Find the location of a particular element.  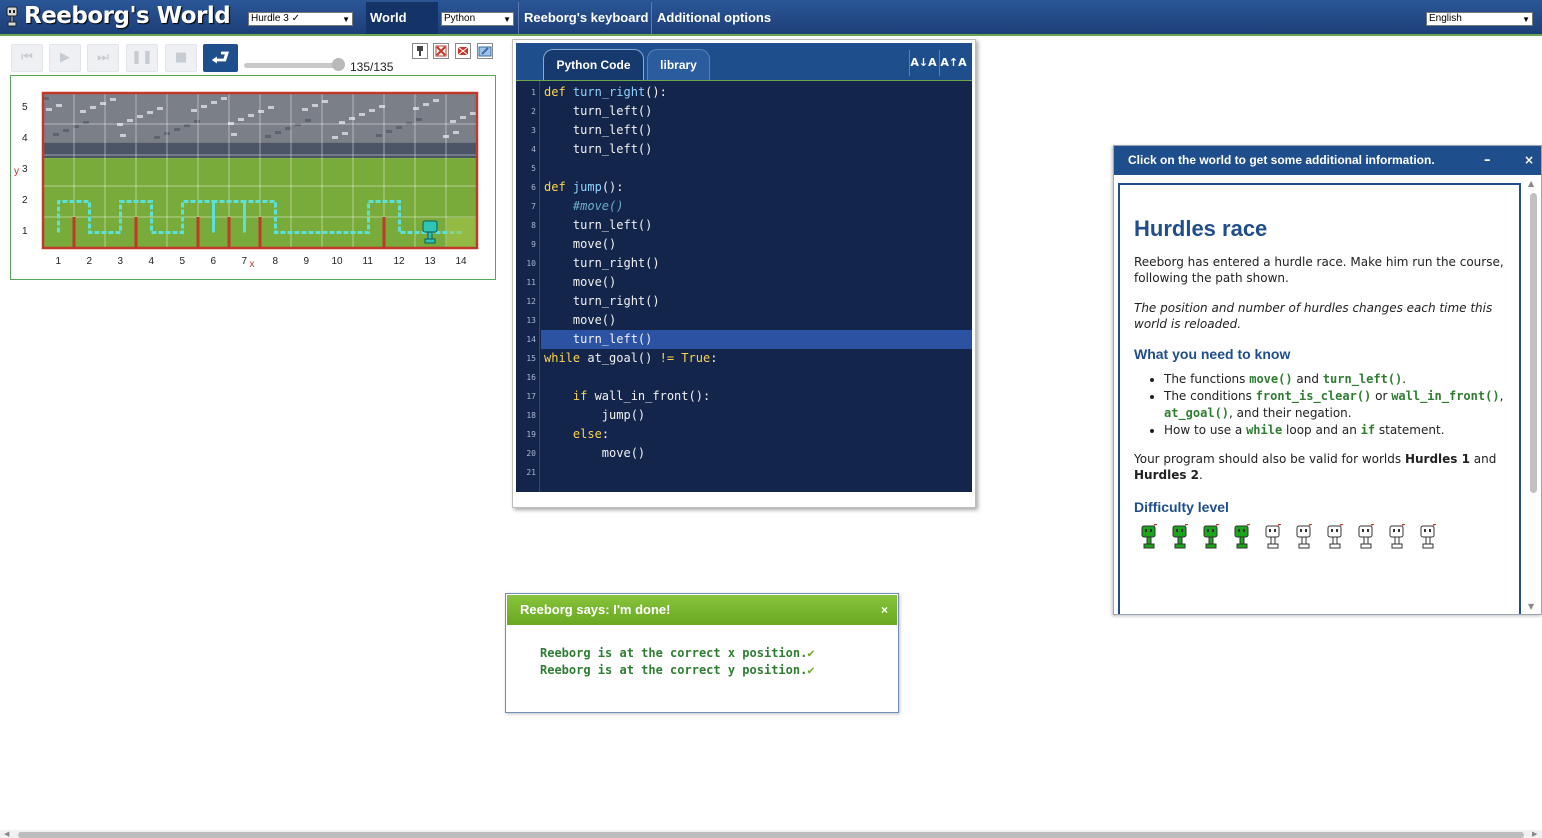

decrease-font-button: A↓A is located at coordinates (923, 63).